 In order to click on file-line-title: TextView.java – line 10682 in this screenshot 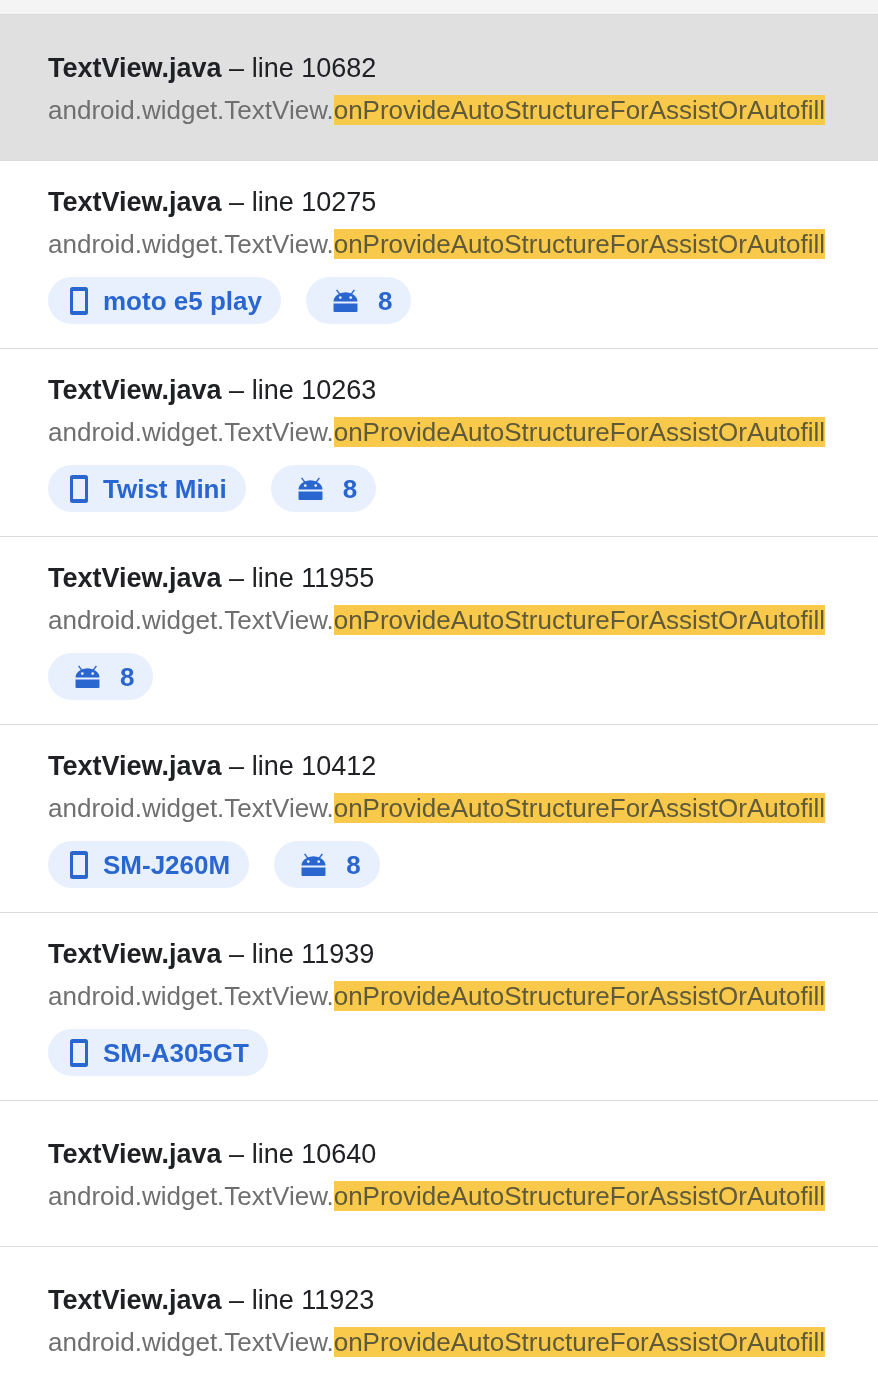, I will do `click(212, 68)`.